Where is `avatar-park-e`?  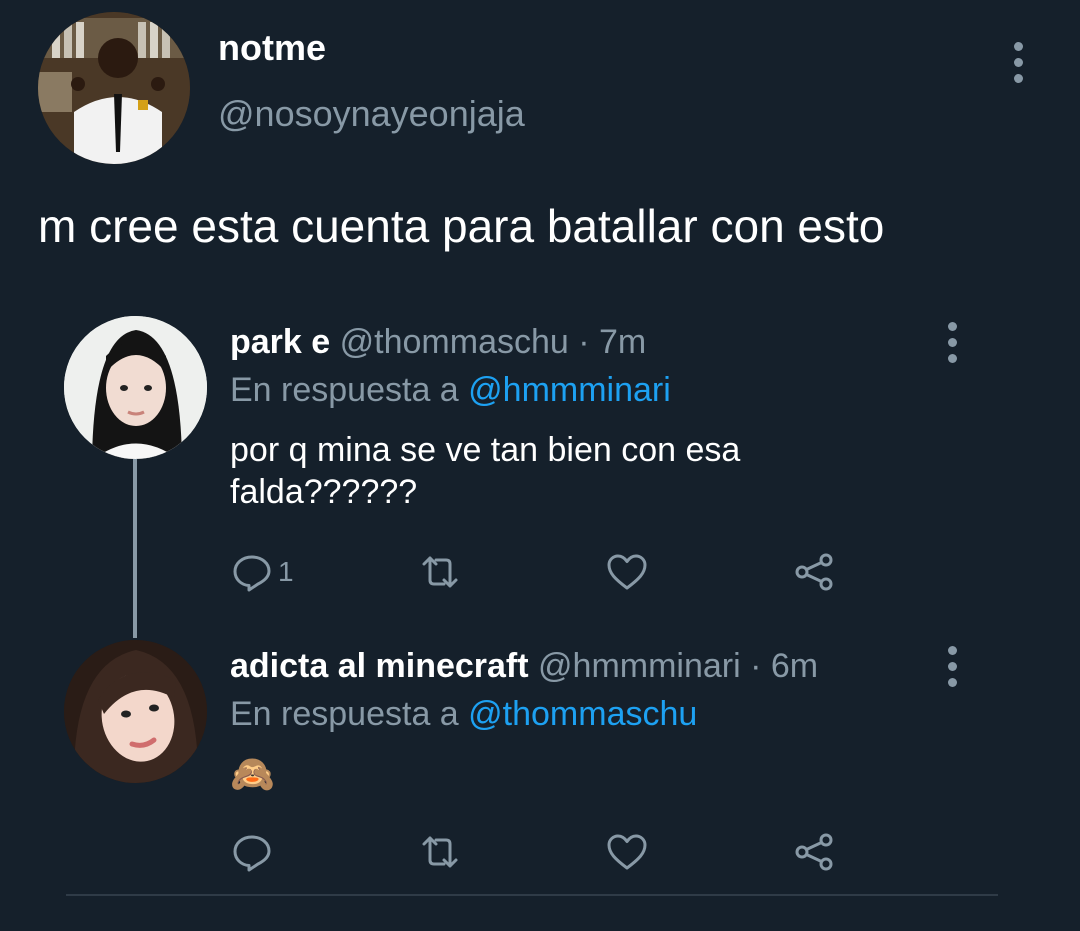 avatar-park-e is located at coordinates (135, 387).